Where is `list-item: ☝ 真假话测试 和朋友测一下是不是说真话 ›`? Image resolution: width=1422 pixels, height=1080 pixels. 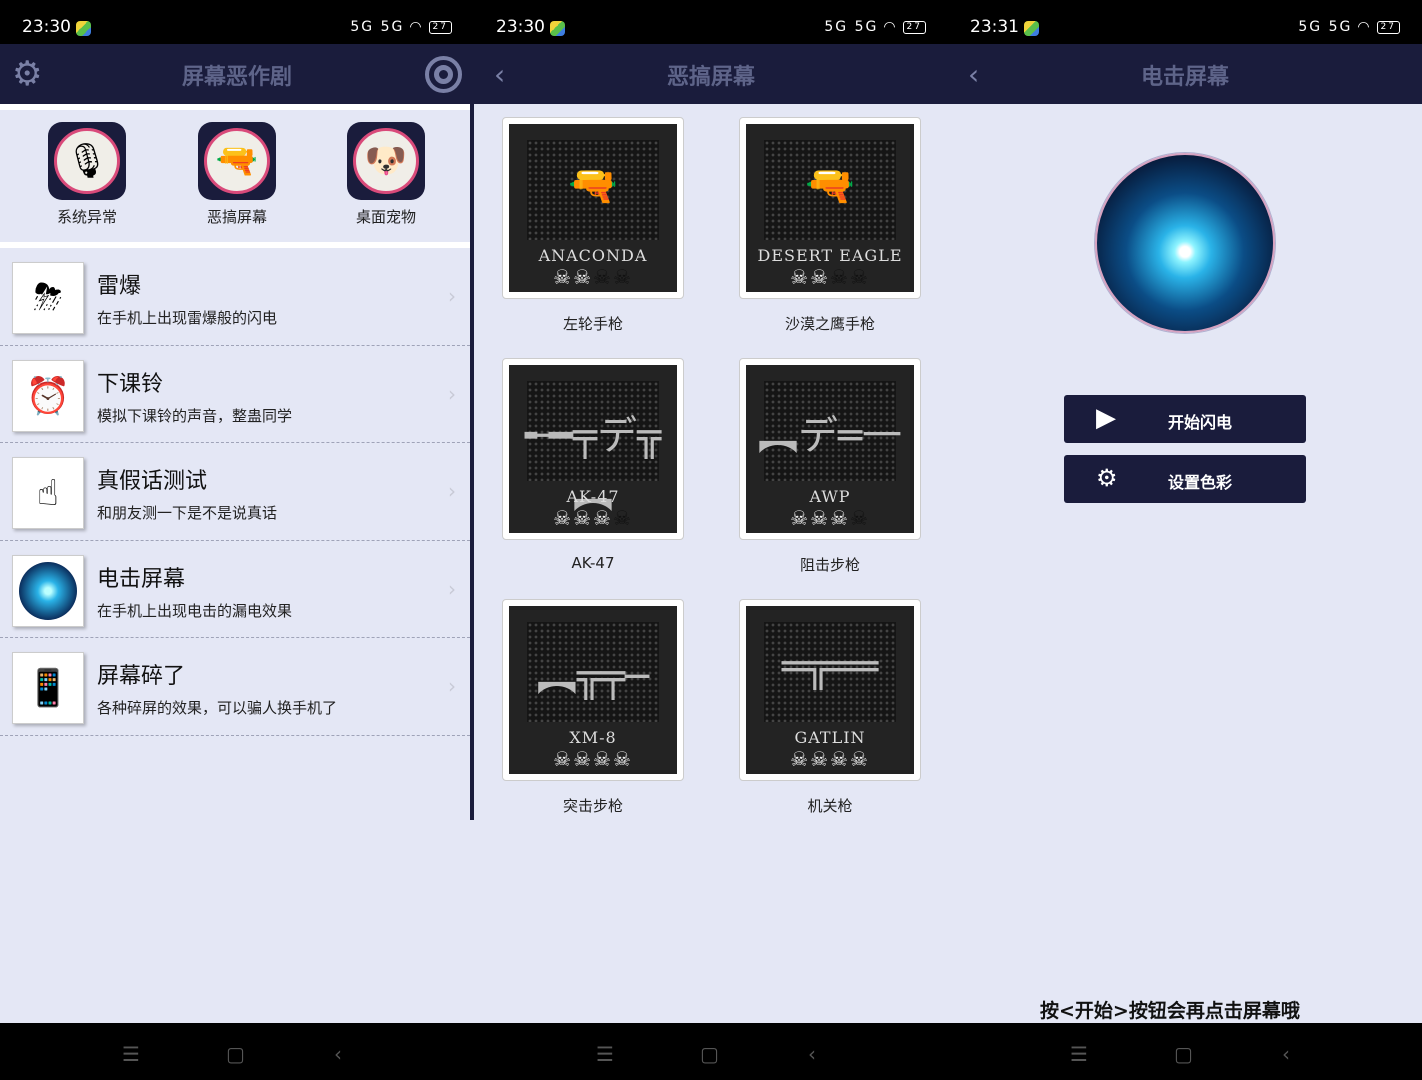
list-item: ☝ 真假话测试 和朋友测一下是不是说真话 › is located at coordinates (235, 492).